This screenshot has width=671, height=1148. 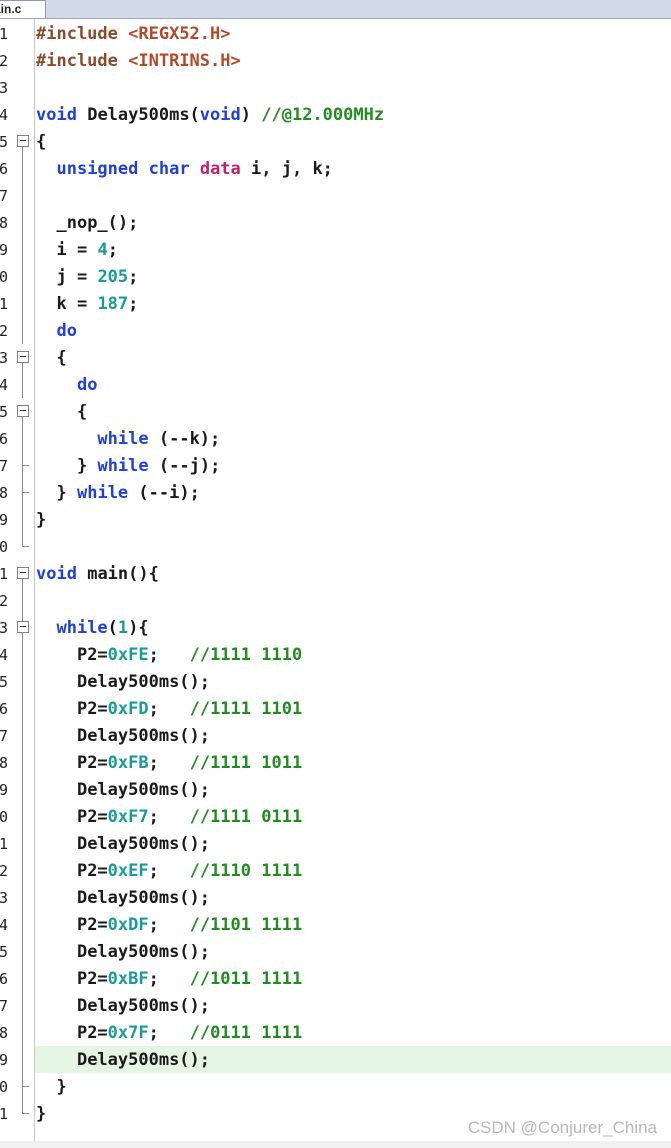 I want to click on keyword: void, so click(x=56, y=115).